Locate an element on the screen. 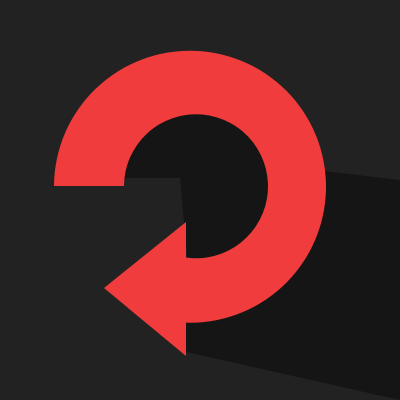 This screenshot has height=400, width=400. arrow-head is located at coordinates (145, 289).